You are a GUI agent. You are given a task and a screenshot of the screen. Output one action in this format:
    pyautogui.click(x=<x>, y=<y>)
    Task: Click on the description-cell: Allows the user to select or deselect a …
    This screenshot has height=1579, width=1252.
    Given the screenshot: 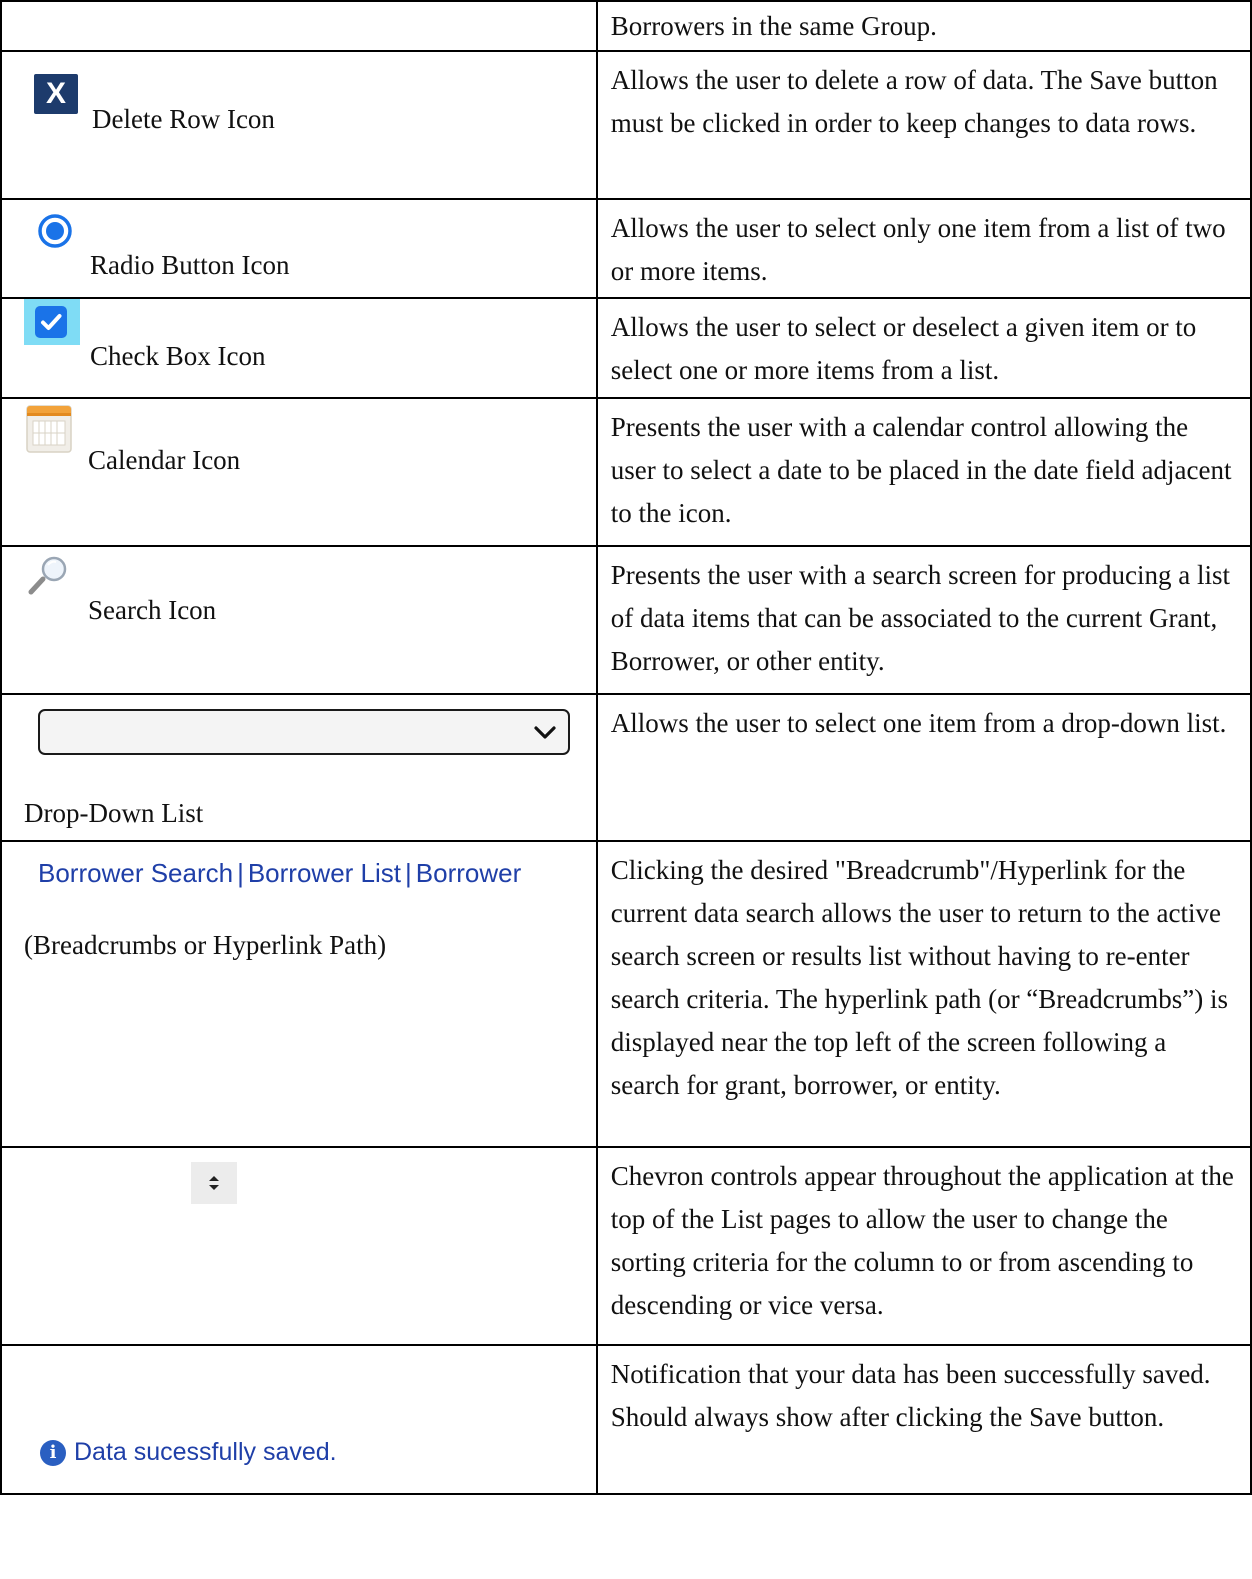 What is the action you would take?
    pyautogui.click(x=923, y=348)
    